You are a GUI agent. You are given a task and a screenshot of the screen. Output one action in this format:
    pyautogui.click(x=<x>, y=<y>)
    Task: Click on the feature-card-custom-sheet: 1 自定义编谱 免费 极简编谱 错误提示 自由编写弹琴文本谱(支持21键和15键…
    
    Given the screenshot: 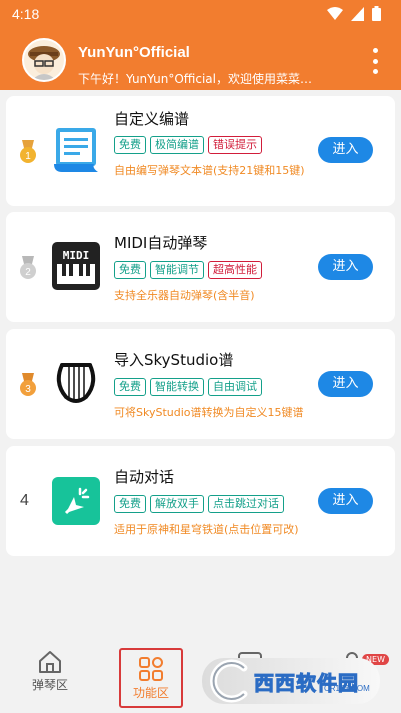 What is the action you would take?
    pyautogui.click(x=200, y=151)
    